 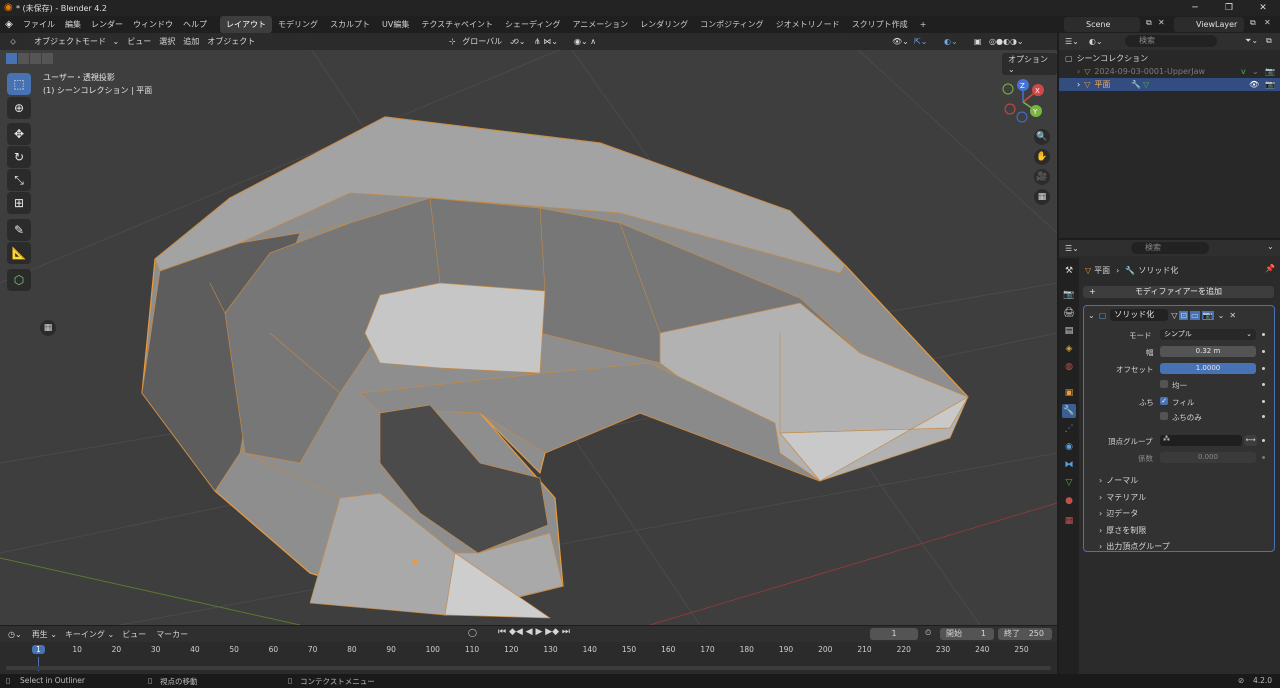 I want to click on timeline-type-icon: ◷⌄, so click(x=15, y=634).